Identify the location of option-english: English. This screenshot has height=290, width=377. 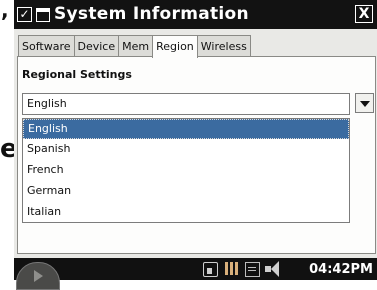
(186, 129).